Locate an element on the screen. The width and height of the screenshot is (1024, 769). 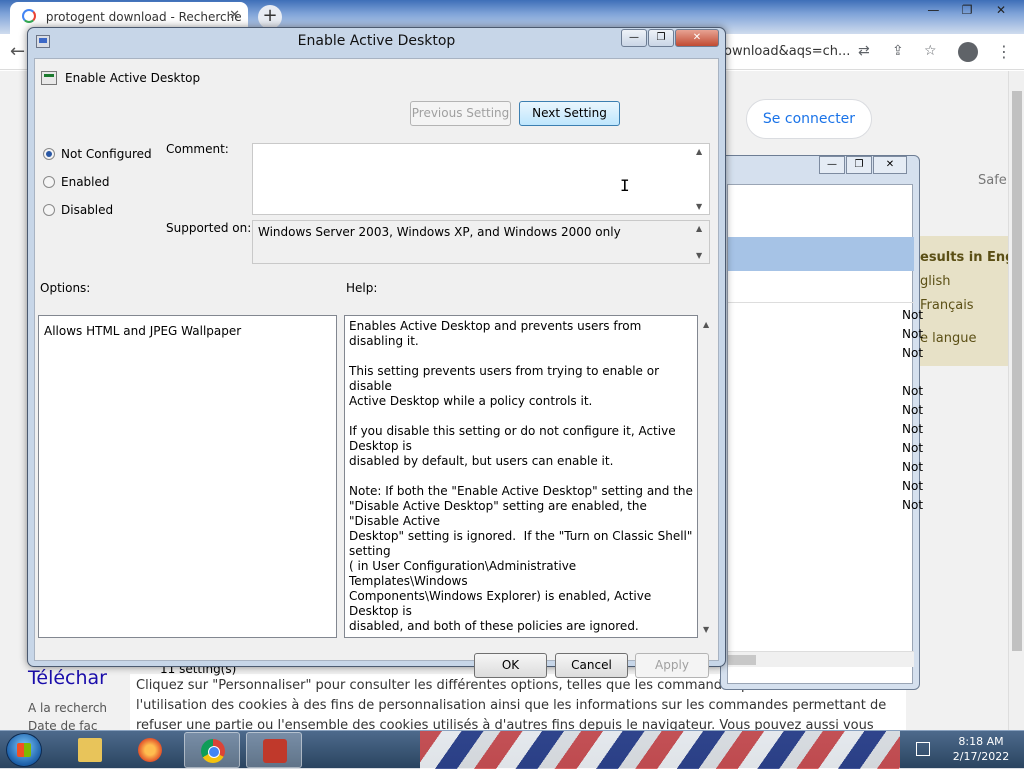
browser-window-controls: — ❐ ✕ is located at coordinates (967, 11).